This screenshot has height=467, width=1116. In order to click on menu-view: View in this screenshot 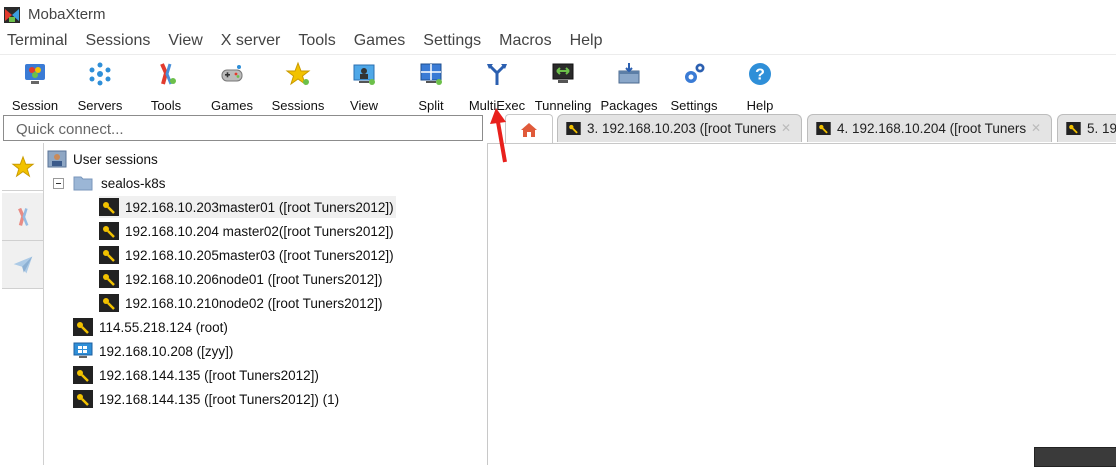, I will do `click(185, 42)`.